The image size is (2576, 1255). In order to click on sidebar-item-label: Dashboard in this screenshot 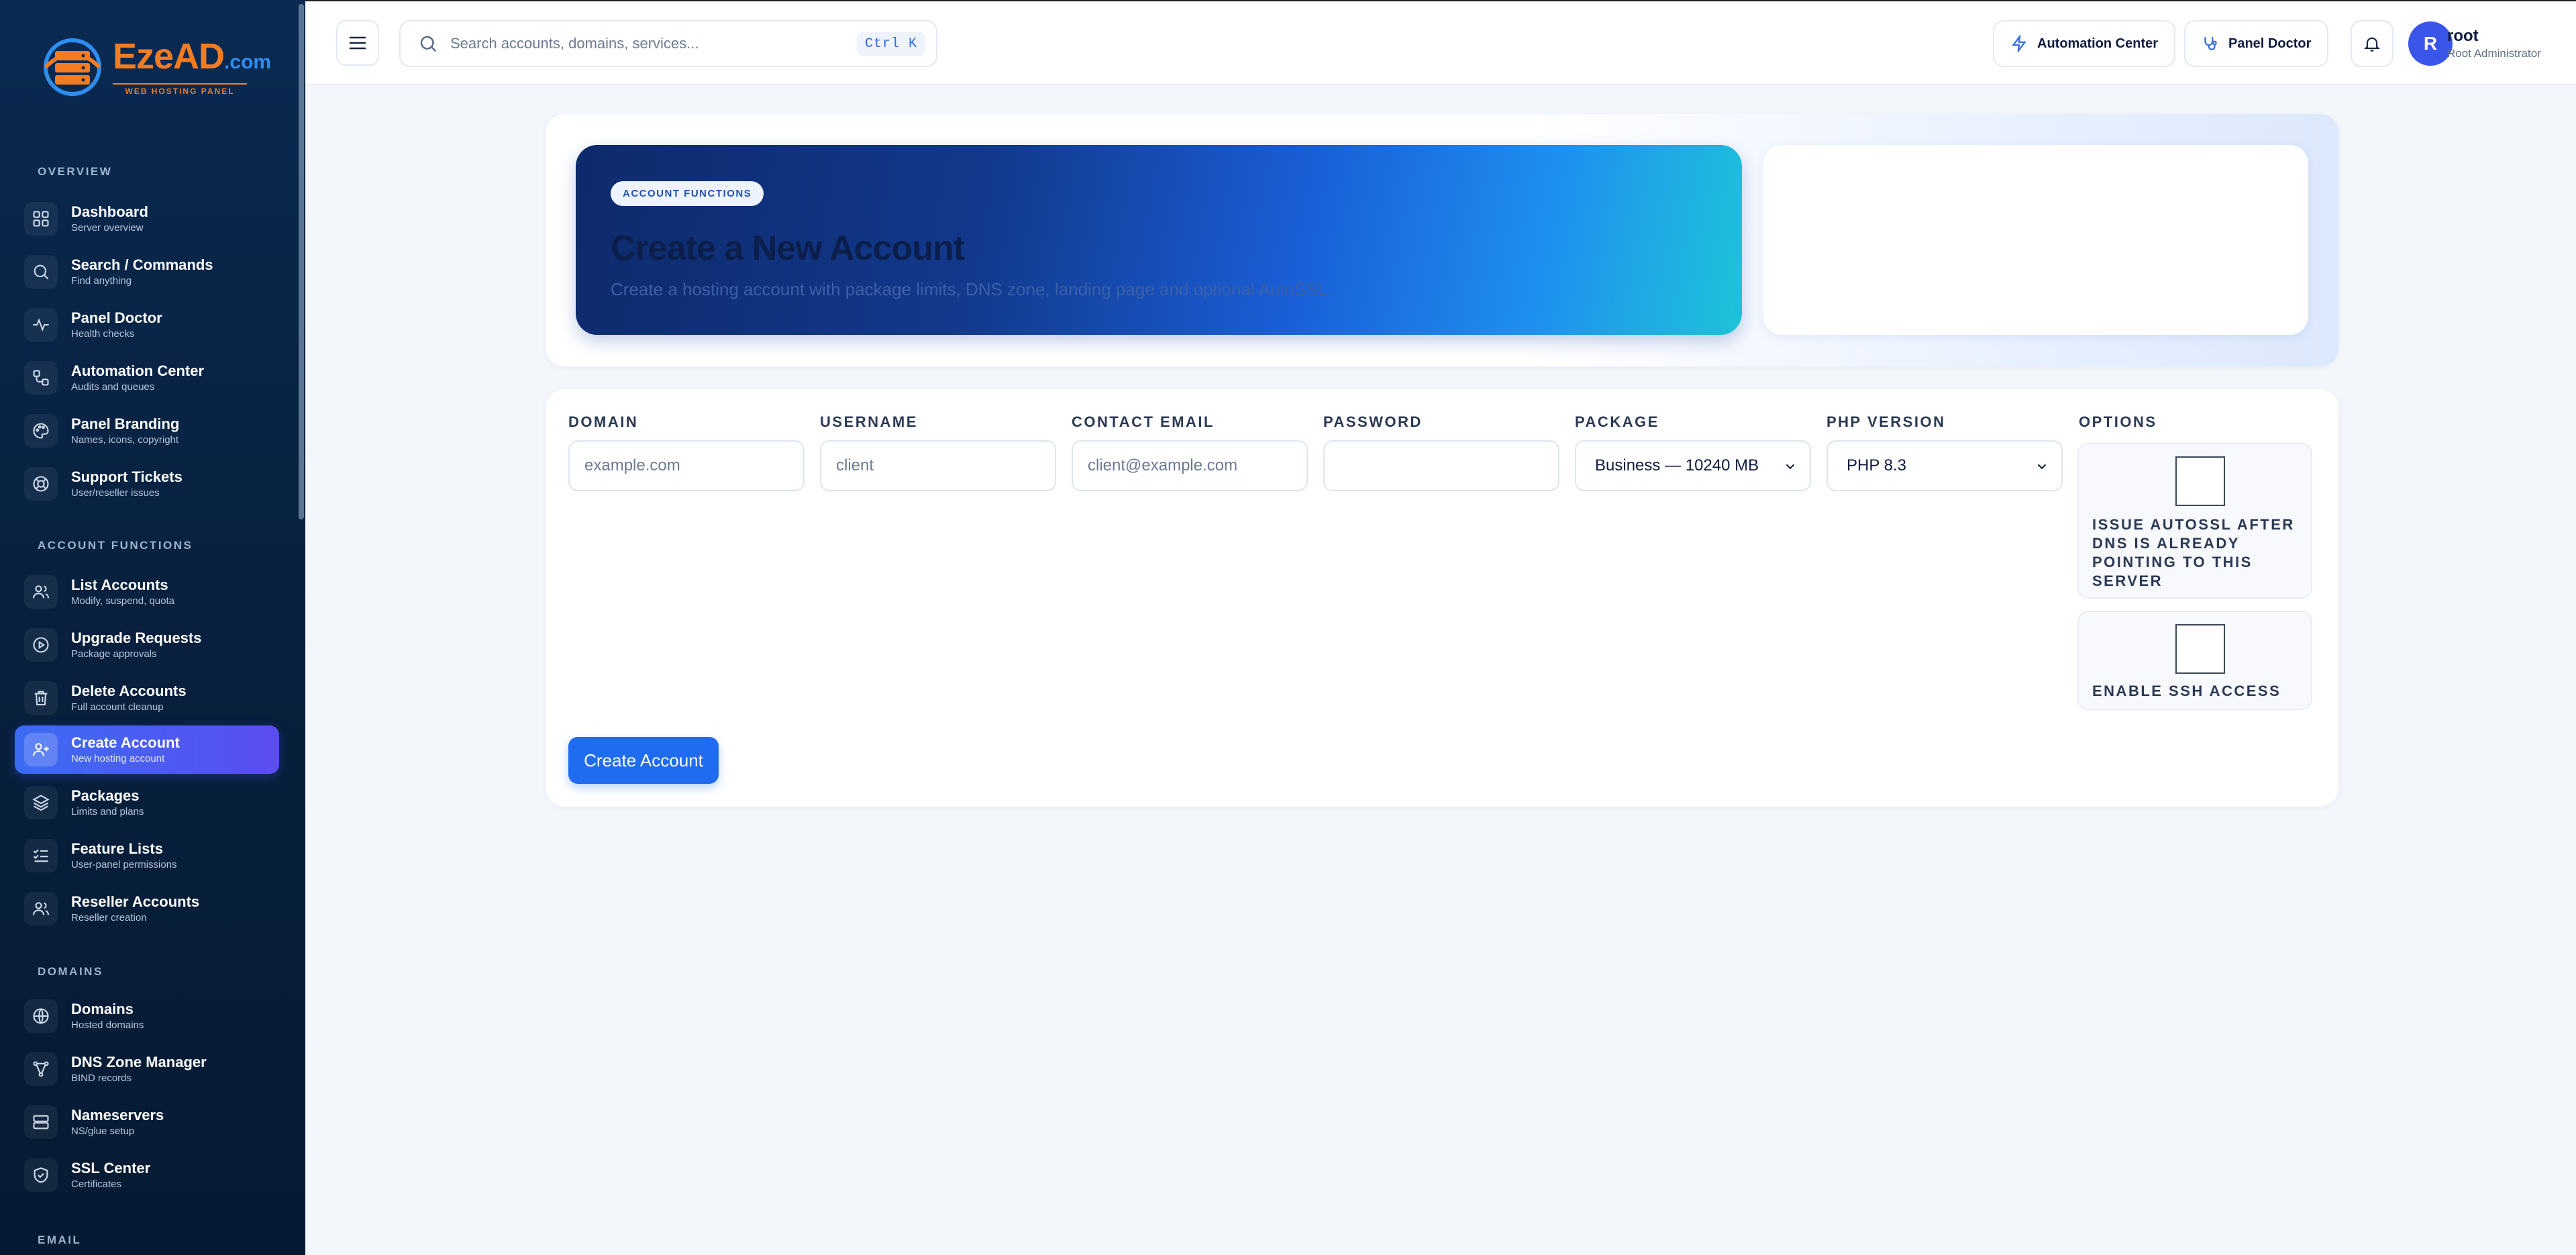, I will do `click(109, 211)`.